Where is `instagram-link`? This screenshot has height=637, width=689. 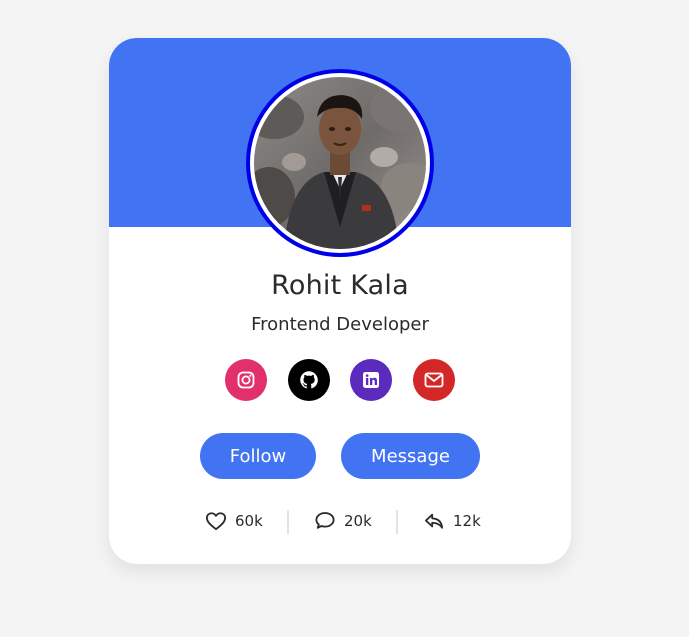 instagram-link is located at coordinates (246, 380).